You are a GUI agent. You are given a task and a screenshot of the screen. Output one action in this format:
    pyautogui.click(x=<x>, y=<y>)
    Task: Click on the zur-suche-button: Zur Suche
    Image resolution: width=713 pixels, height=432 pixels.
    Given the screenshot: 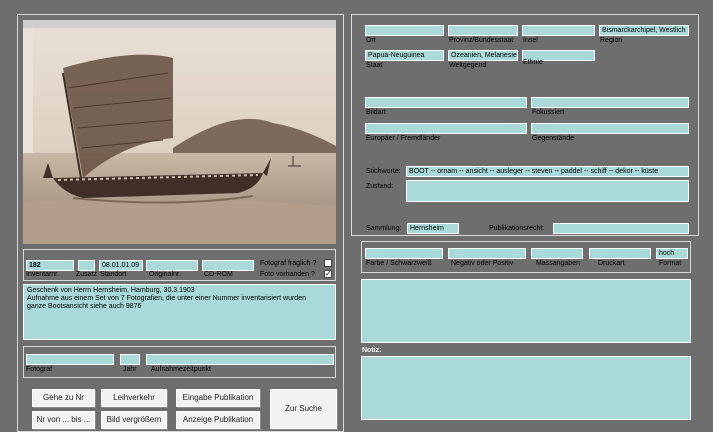 What is the action you would take?
    pyautogui.click(x=303, y=409)
    